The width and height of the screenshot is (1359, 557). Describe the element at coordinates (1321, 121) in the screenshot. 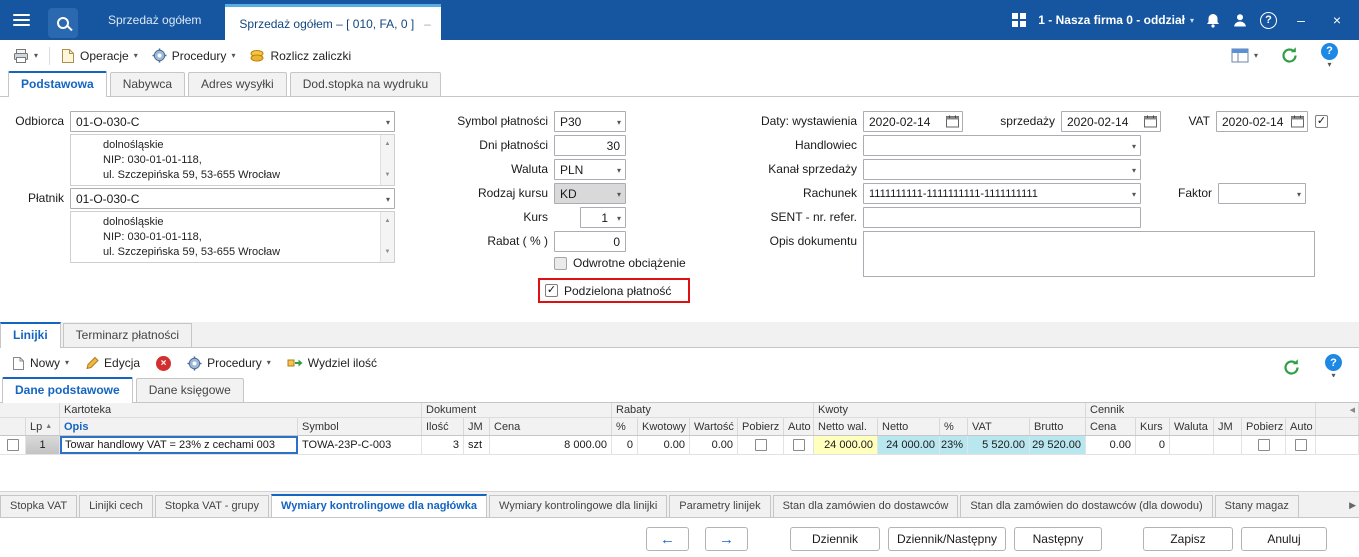

I see `vat-date-checkbox: ✓` at that location.